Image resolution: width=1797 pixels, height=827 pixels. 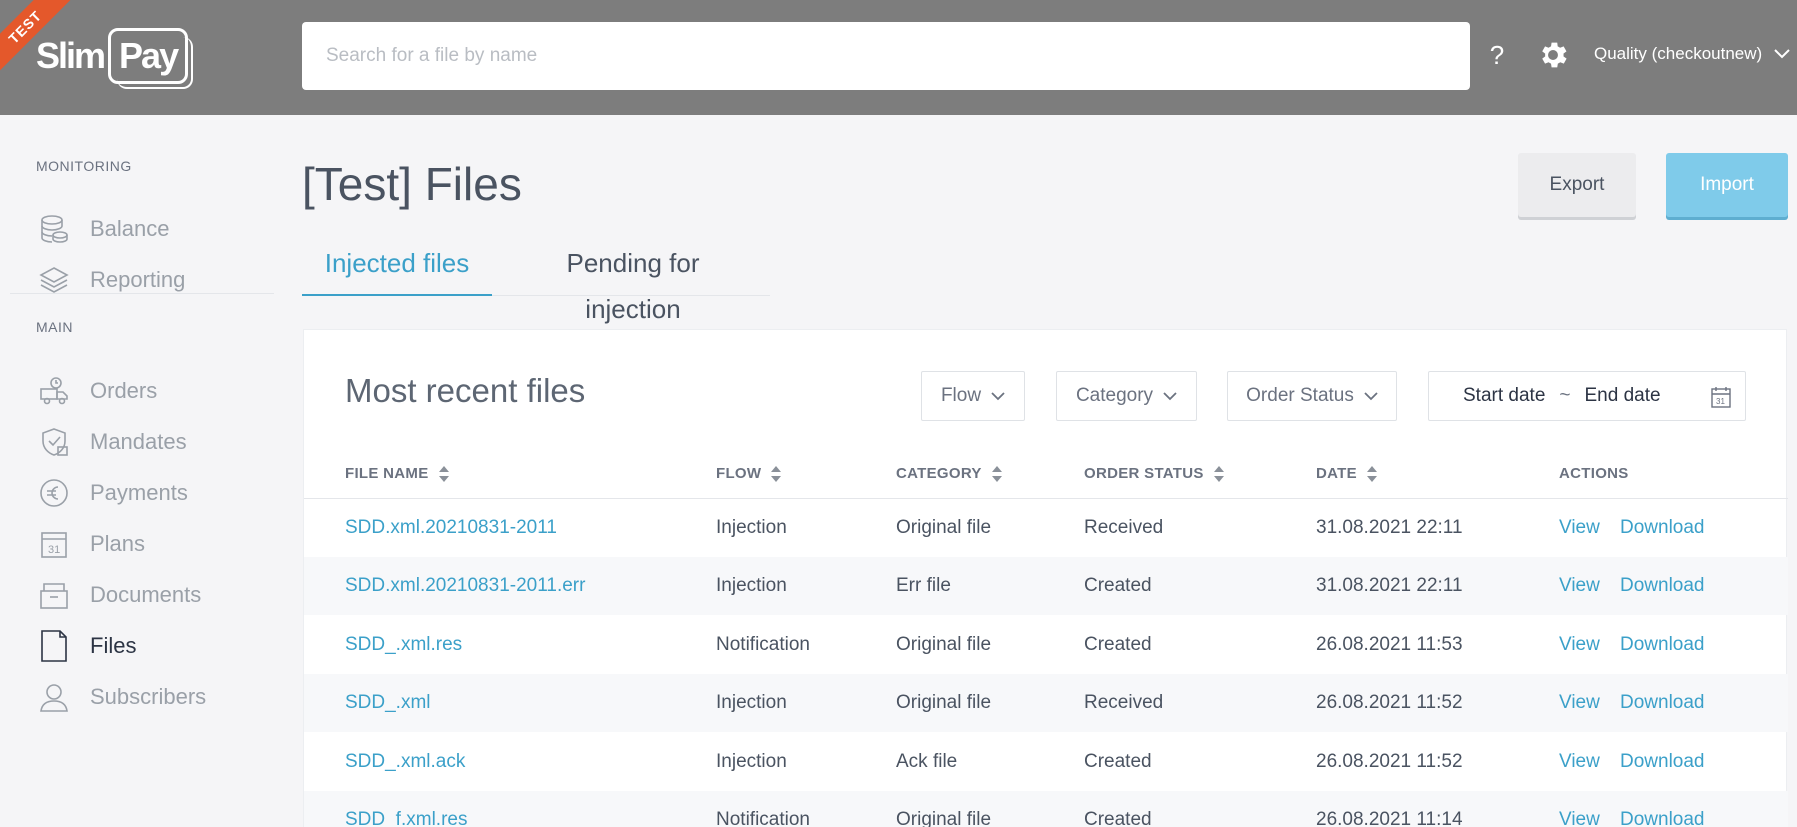 What do you see at coordinates (54, 442) in the screenshot?
I see `shield-check-icon` at bounding box center [54, 442].